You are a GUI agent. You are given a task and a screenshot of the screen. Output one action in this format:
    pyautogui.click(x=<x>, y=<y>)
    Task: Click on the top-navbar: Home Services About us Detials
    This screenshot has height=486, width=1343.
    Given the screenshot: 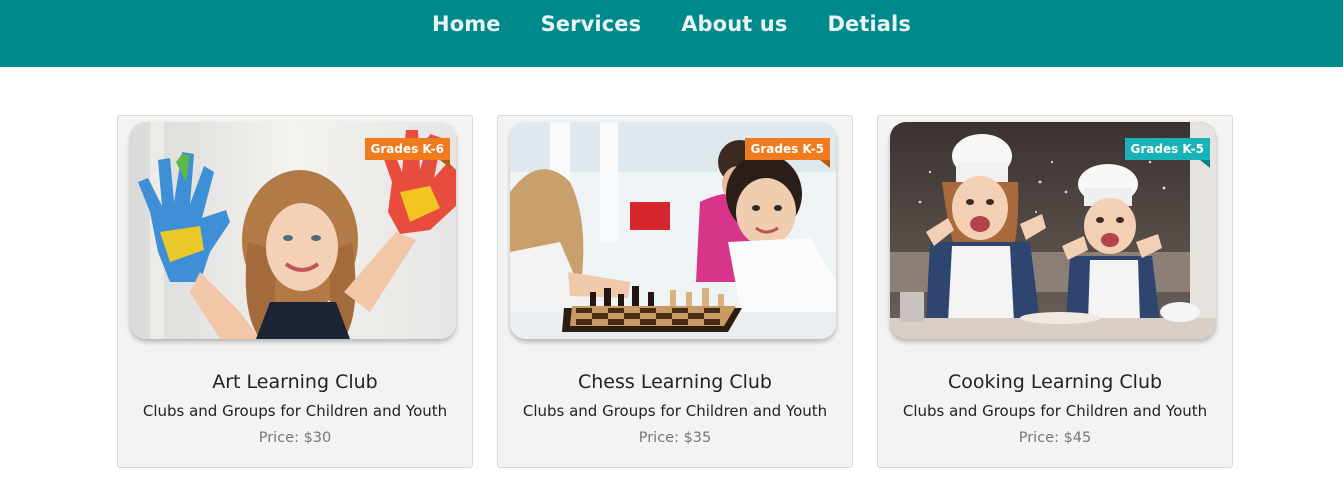 What is the action you would take?
    pyautogui.click(x=671, y=33)
    